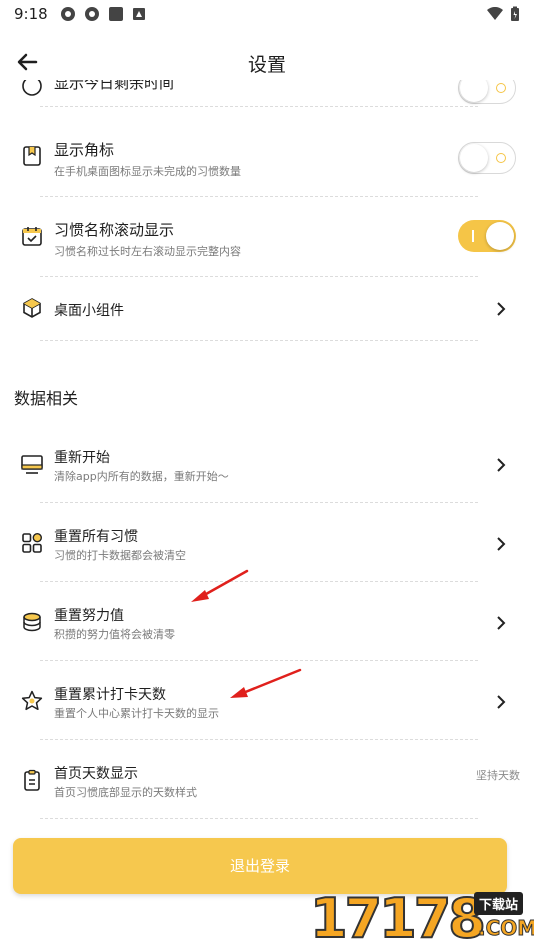  I want to click on page-title: 设置, so click(266, 65).